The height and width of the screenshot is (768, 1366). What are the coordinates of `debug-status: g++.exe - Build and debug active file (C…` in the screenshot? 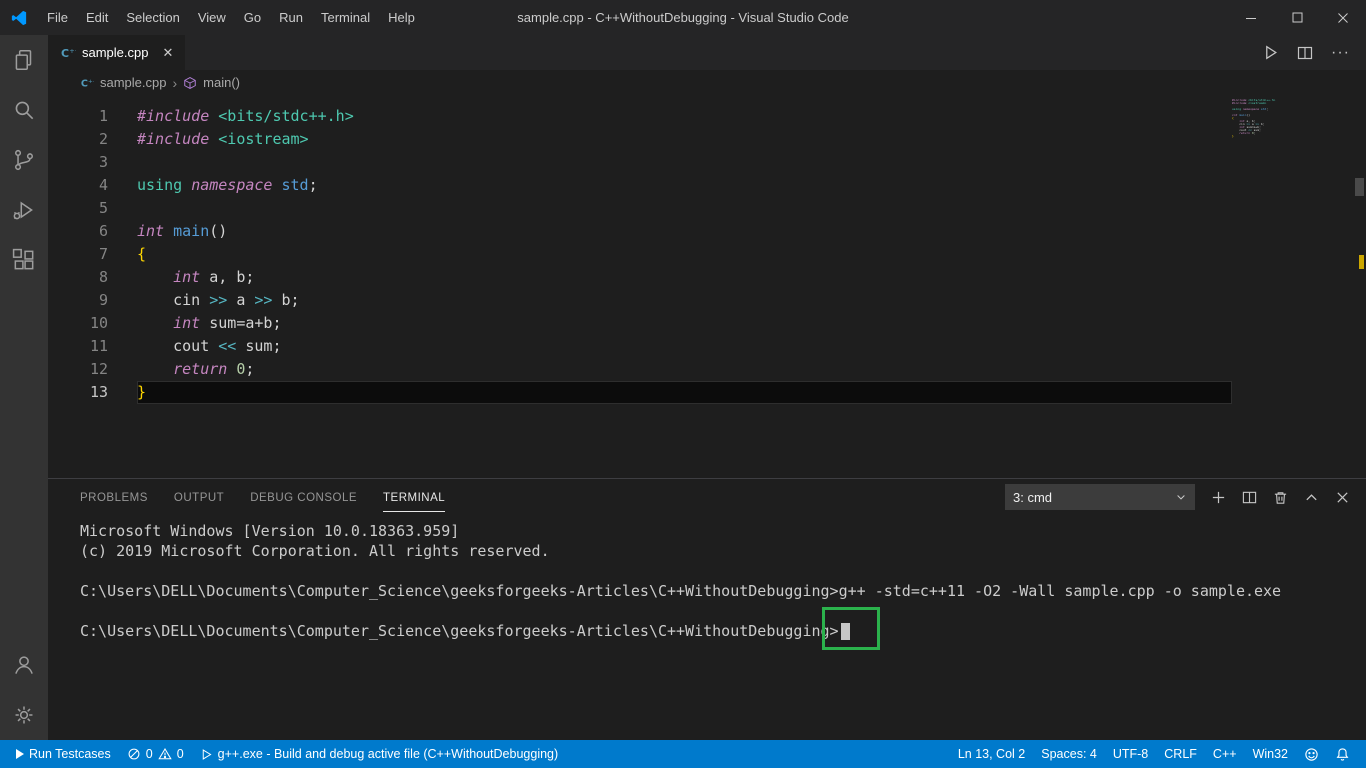 It's located at (379, 754).